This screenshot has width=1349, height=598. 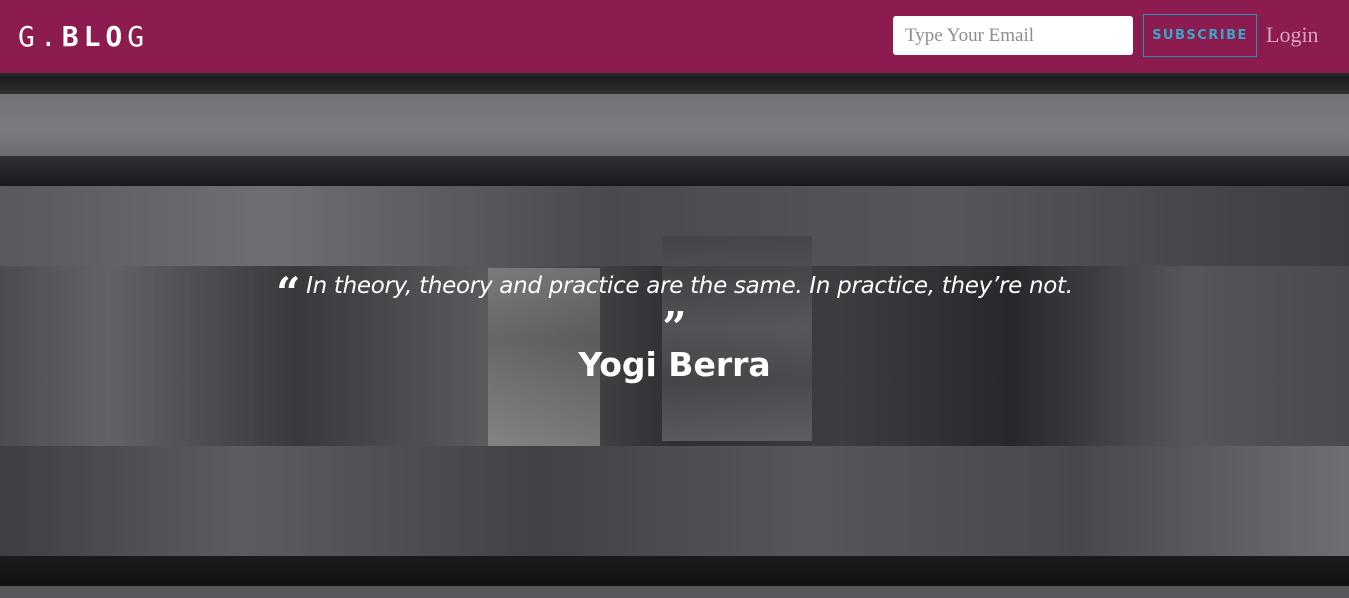 I want to click on top-navbar: G.BLOG SUBSCRIBE Login, so click(x=674, y=38).